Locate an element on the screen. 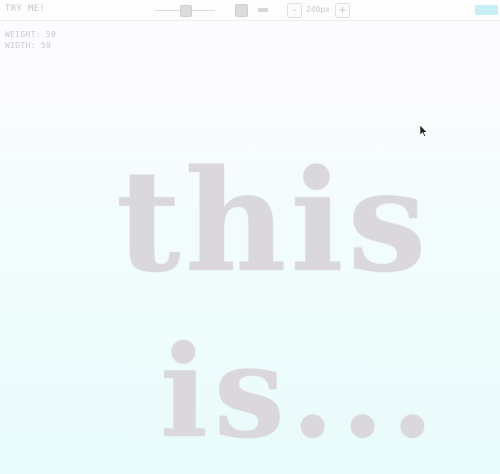 This screenshot has width=500, height=474. toolbar: TRY ME! - 240px + is located at coordinates (250, 10).